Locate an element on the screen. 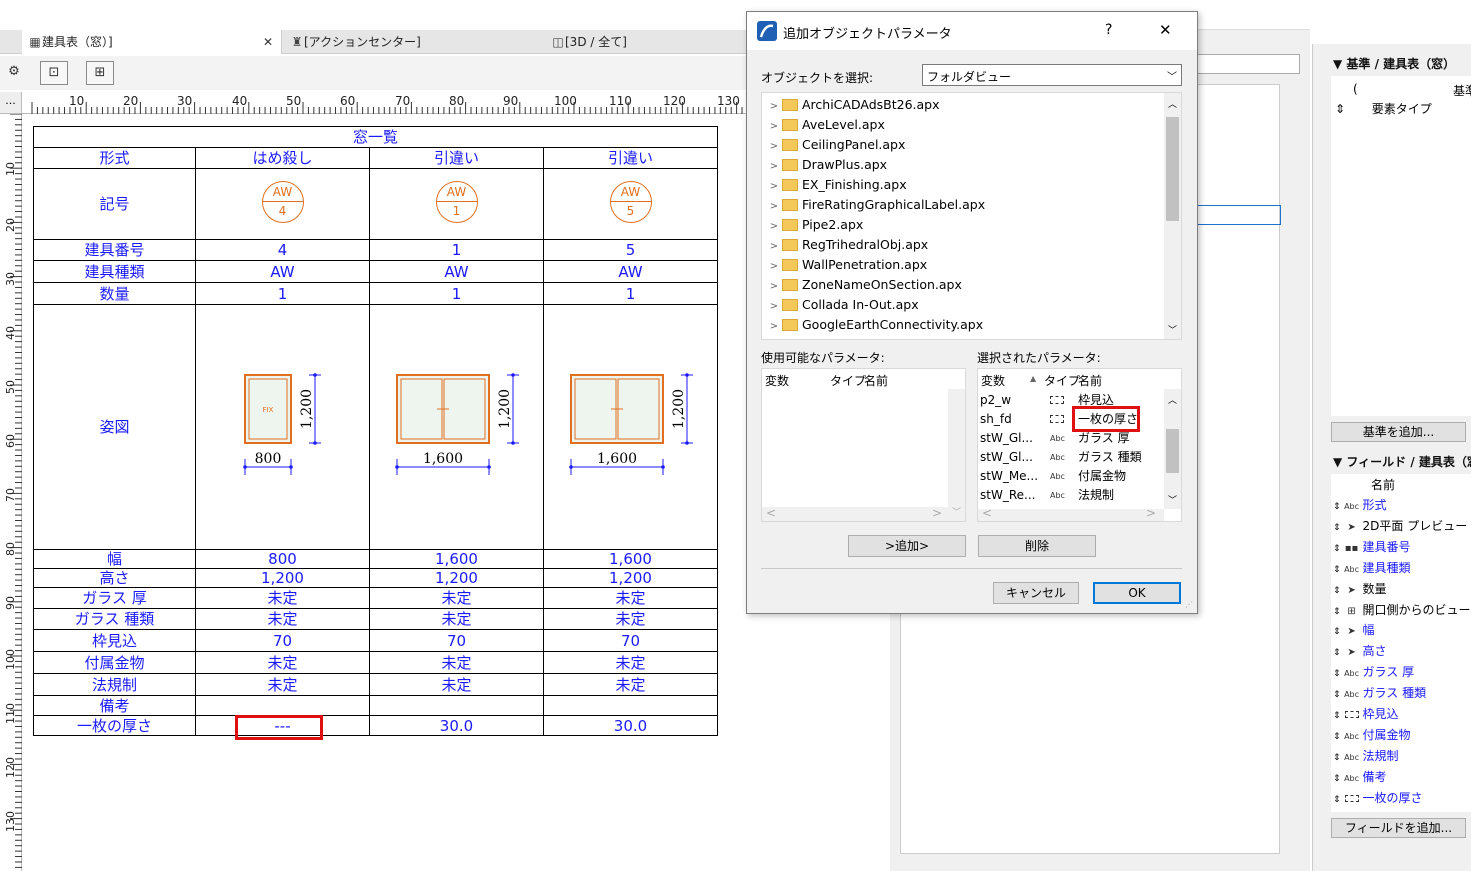  help-button: ? is located at coordinates (1108, 30).